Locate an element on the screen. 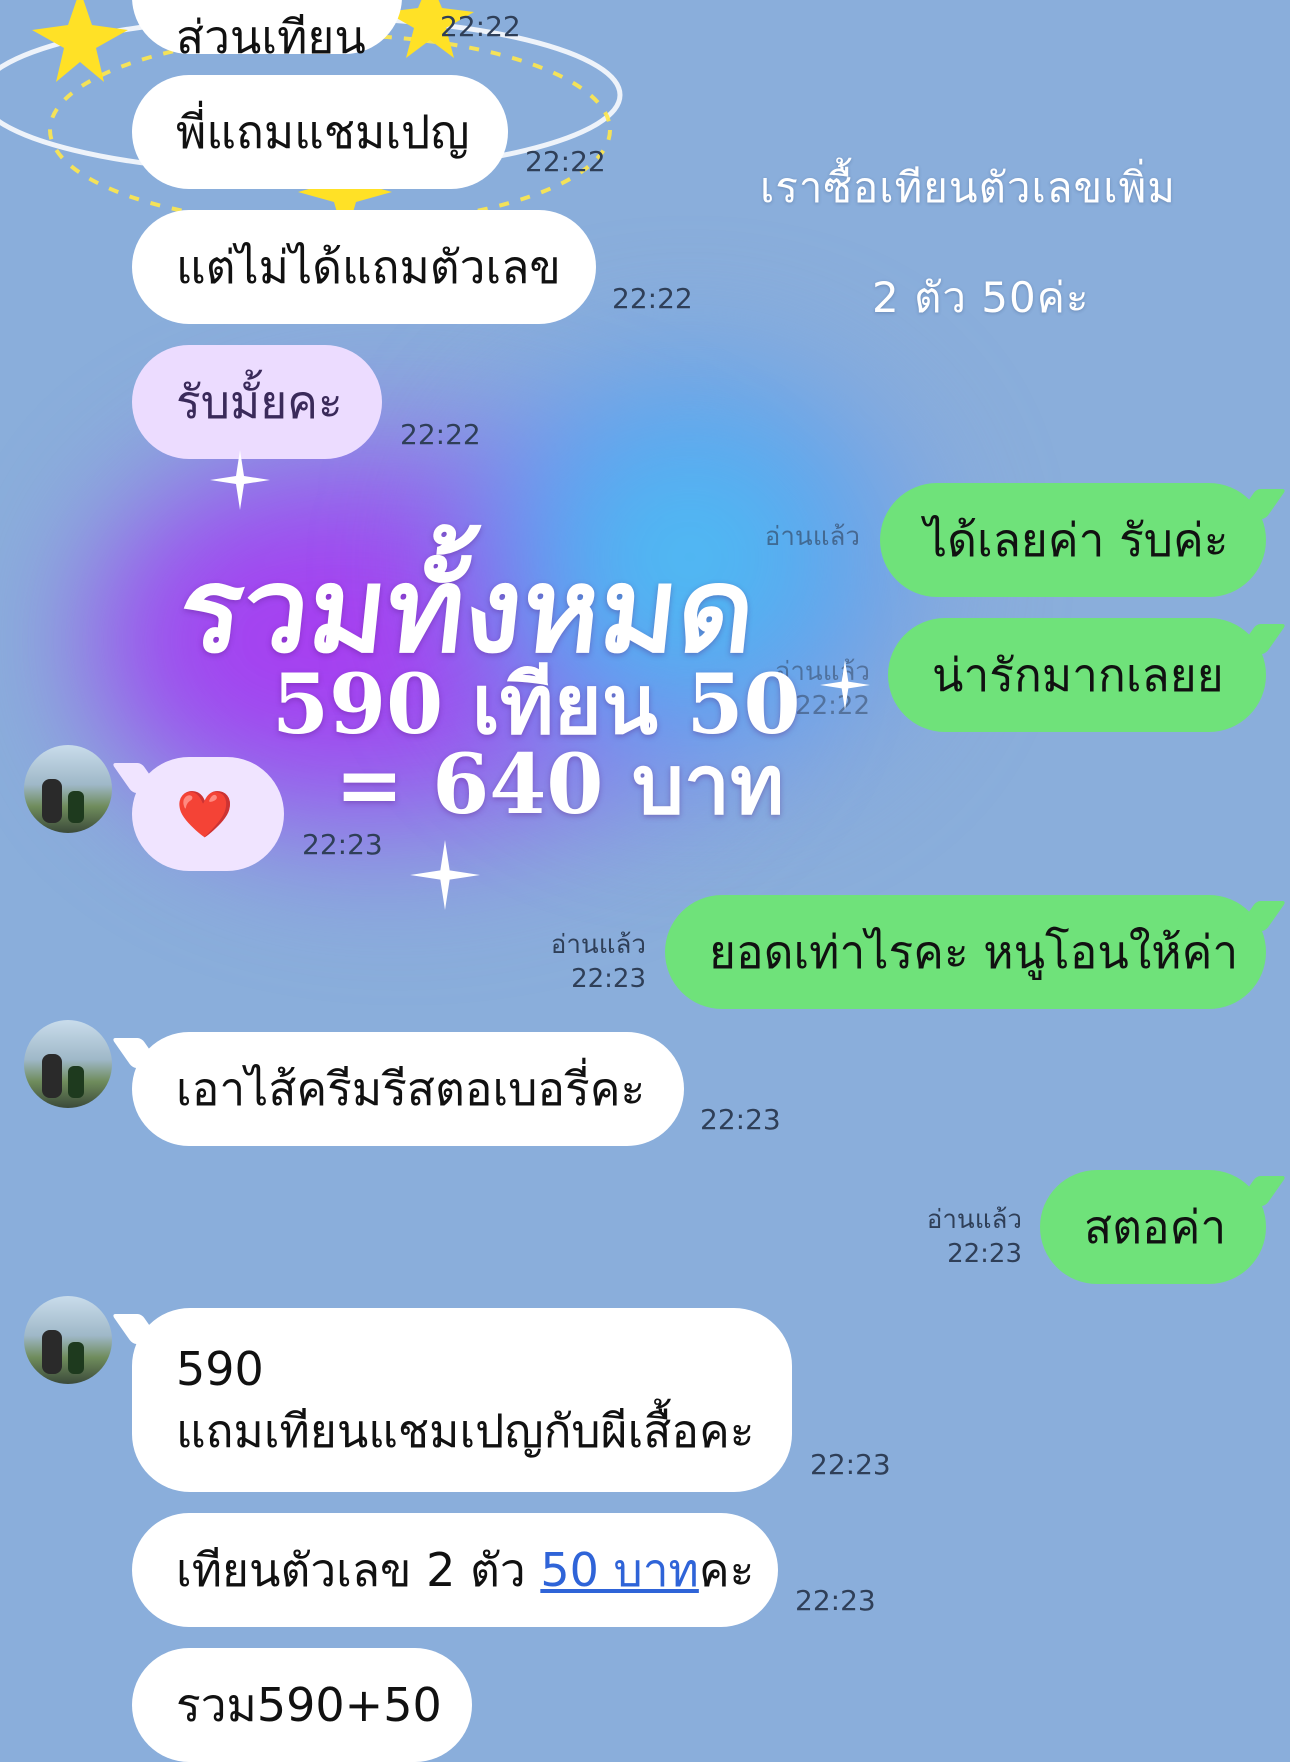  incoming-message: ส่วนเทียน is located at coordinates (267, 32).